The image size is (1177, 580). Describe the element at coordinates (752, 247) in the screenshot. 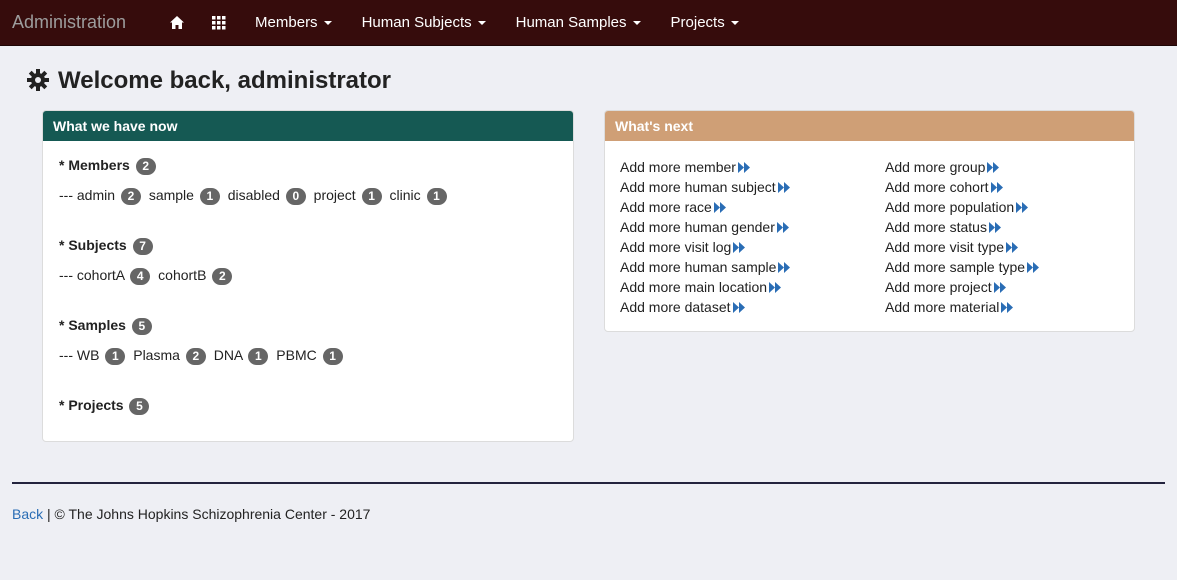

I see `add-more-link: Add more visit log` at that location.